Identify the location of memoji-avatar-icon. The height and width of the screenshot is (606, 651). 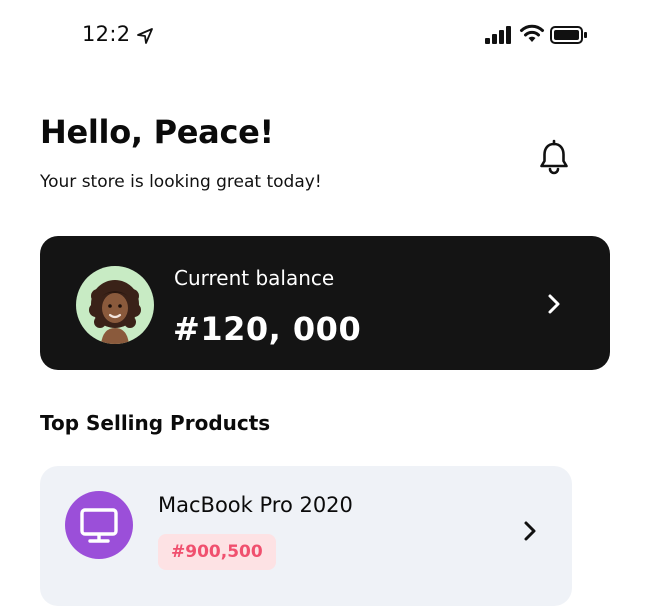
(115, 312).